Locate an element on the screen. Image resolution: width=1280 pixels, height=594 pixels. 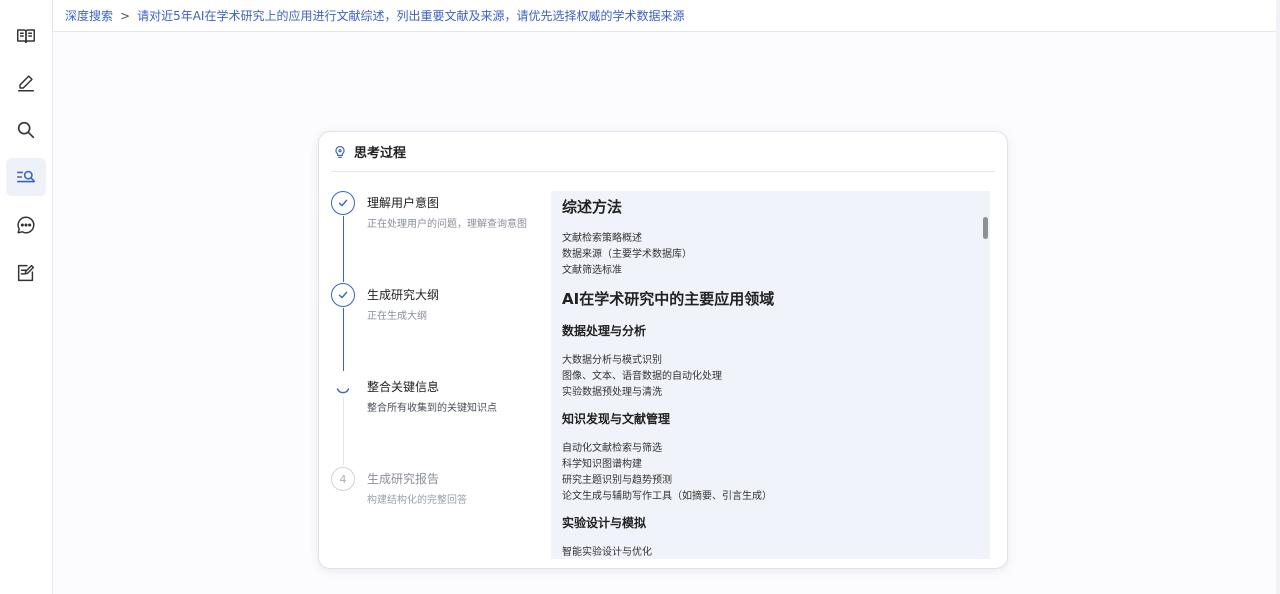
pen-icon is located at coordinates (26, 83).